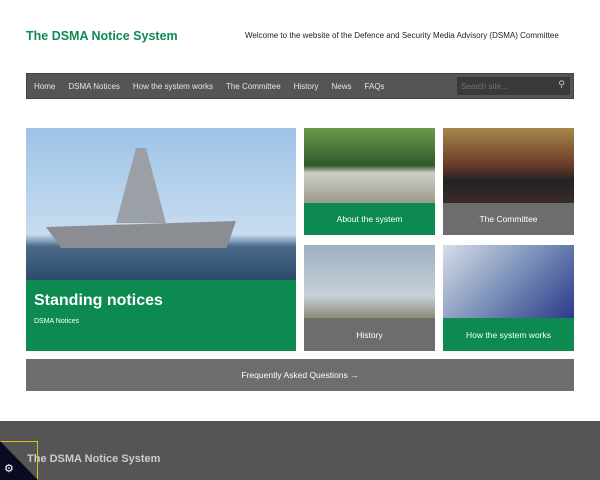  Describe the element at coordinates (94, 459) in the screenshot. I see `footer-title: The DSMA Notice System` at that location.